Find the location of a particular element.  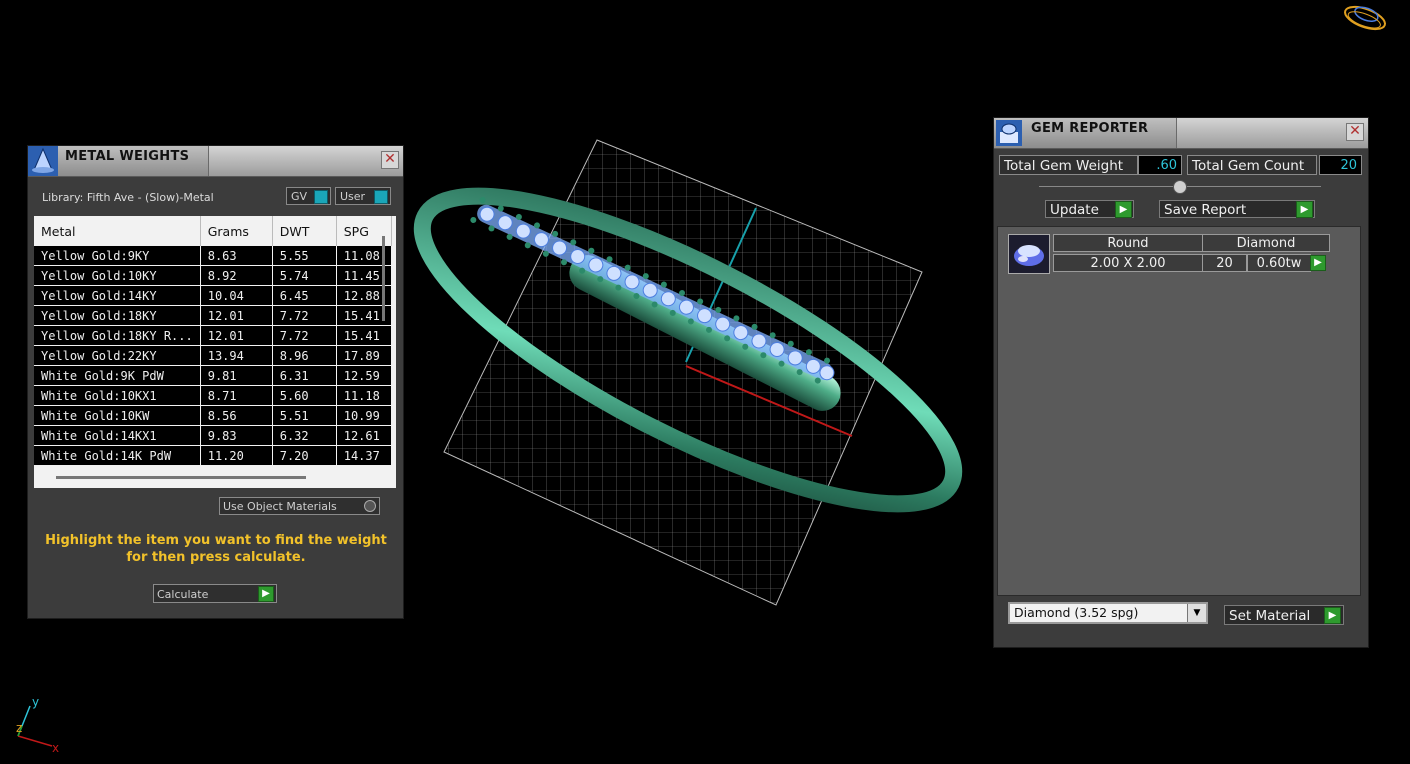

use-object-materials-option: Use Object Materials is located at coordinates (299, 506).